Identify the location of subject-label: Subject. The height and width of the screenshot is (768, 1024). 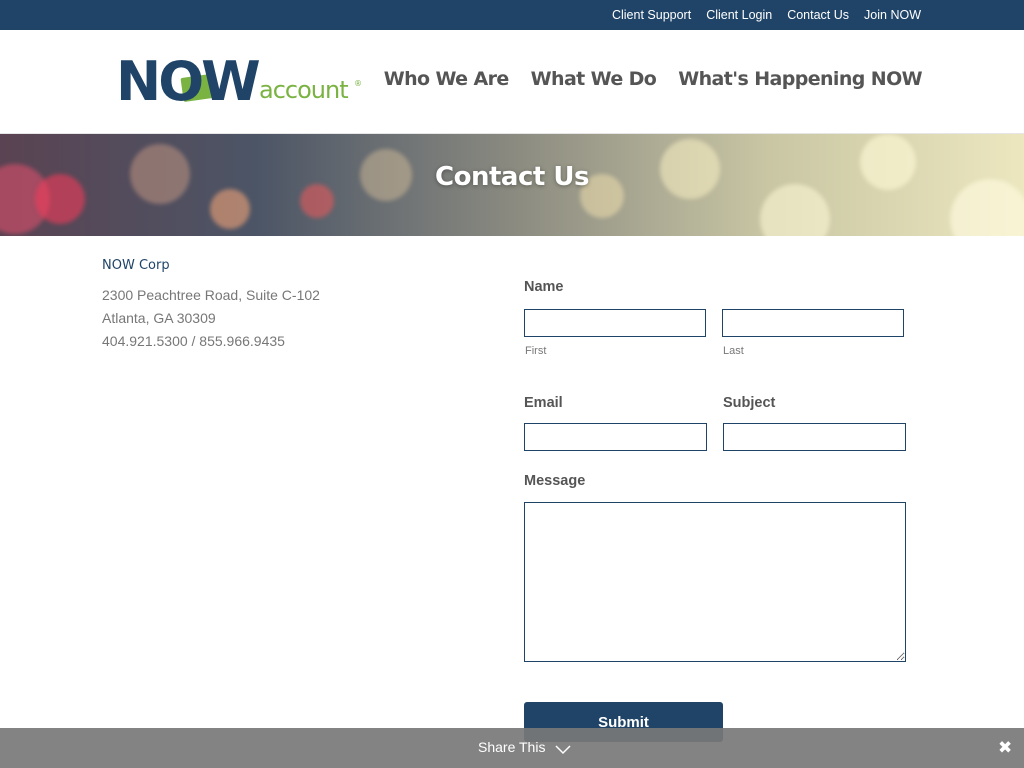
(749, 403).